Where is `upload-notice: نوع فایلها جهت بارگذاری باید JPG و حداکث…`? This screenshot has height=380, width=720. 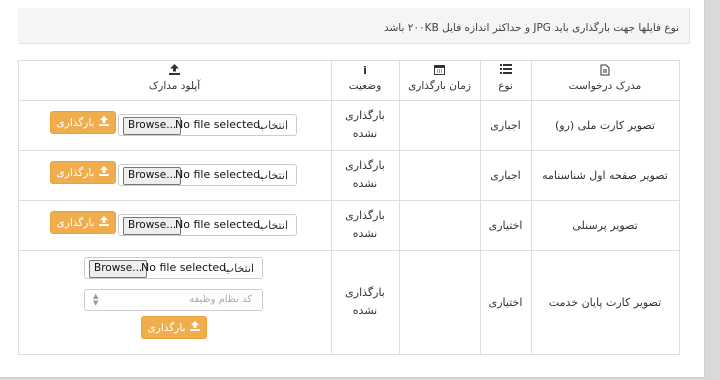 upload-notice: نوع فایلها جهت بارگذاری باید JPG و حداکث… is located at coordinates (354, 26).